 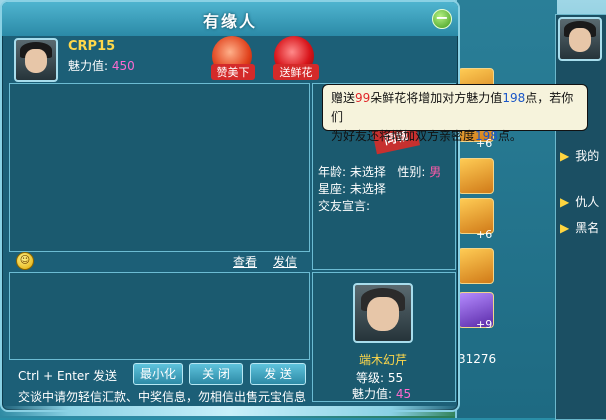 I want to click on send-message-link: 发信, so click(x=285, y=261).